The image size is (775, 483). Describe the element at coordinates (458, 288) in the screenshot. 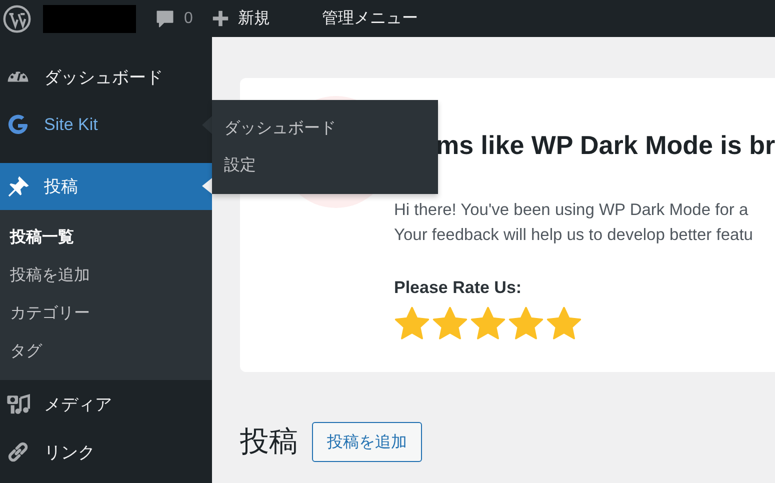

I see `rating-label: Please Rate Us:` at that location.